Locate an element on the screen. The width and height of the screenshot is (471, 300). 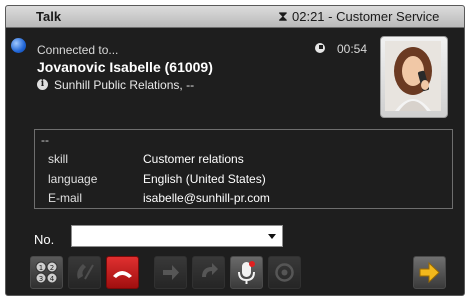
title-bar: Talk ⧗ 02:21 - Customer Service is located at coordinates (235, 17).